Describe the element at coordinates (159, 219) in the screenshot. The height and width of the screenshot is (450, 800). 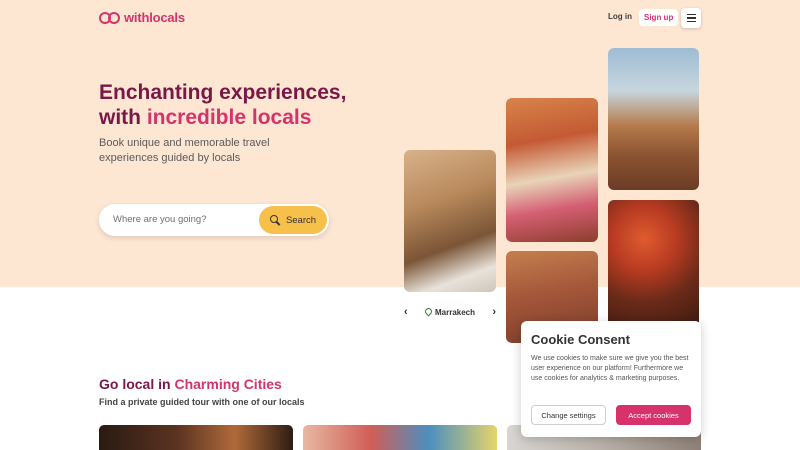
I see `search-input: Where are you going?` at that location.